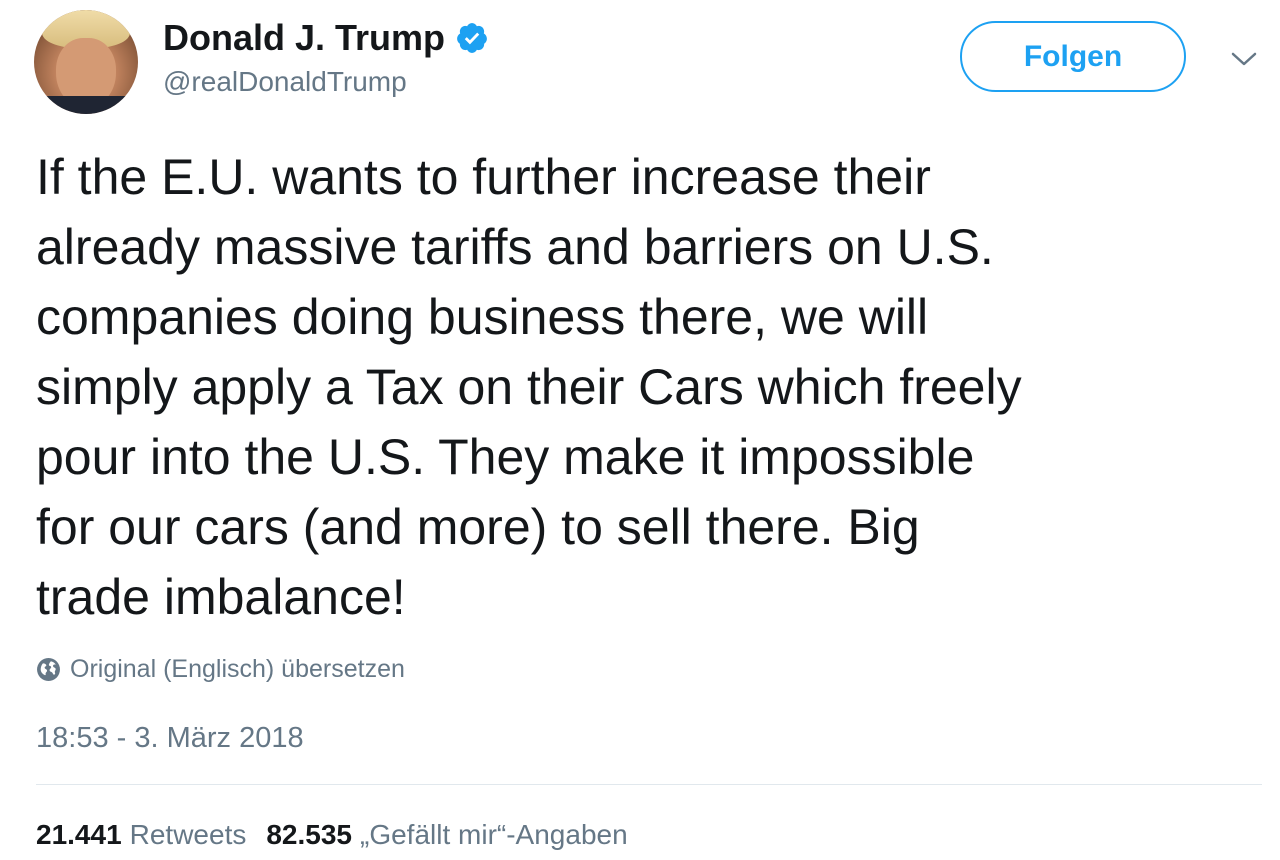  Describe the element at coordinates (494, 834) in the screenshot. I see `likes-label: „Gefällt mir“-Angaben` at that location.